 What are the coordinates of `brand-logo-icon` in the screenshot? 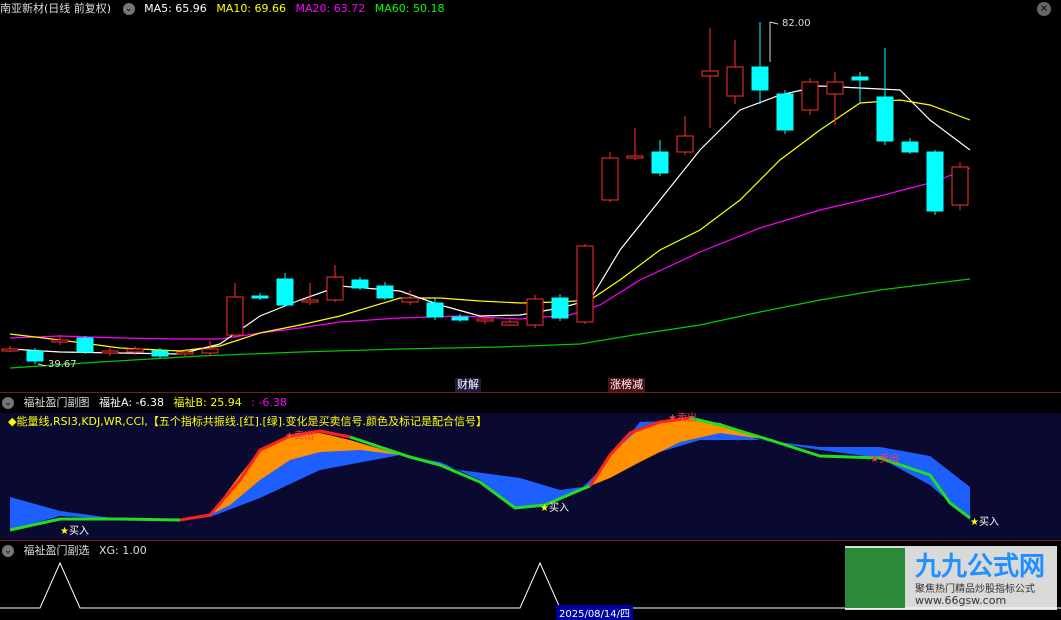 It's located at (875, 578).